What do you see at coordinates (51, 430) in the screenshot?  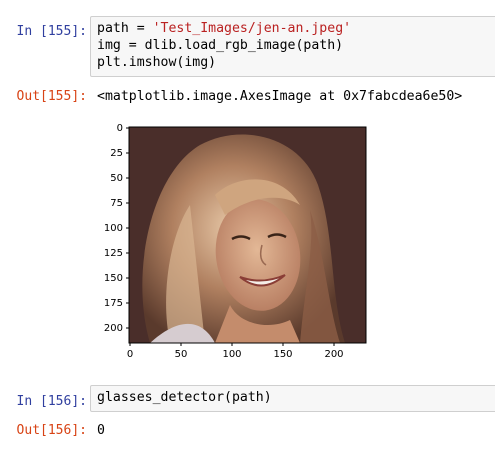 I see `output-prompt: Out[156]:` at bounding box center [51, 430].